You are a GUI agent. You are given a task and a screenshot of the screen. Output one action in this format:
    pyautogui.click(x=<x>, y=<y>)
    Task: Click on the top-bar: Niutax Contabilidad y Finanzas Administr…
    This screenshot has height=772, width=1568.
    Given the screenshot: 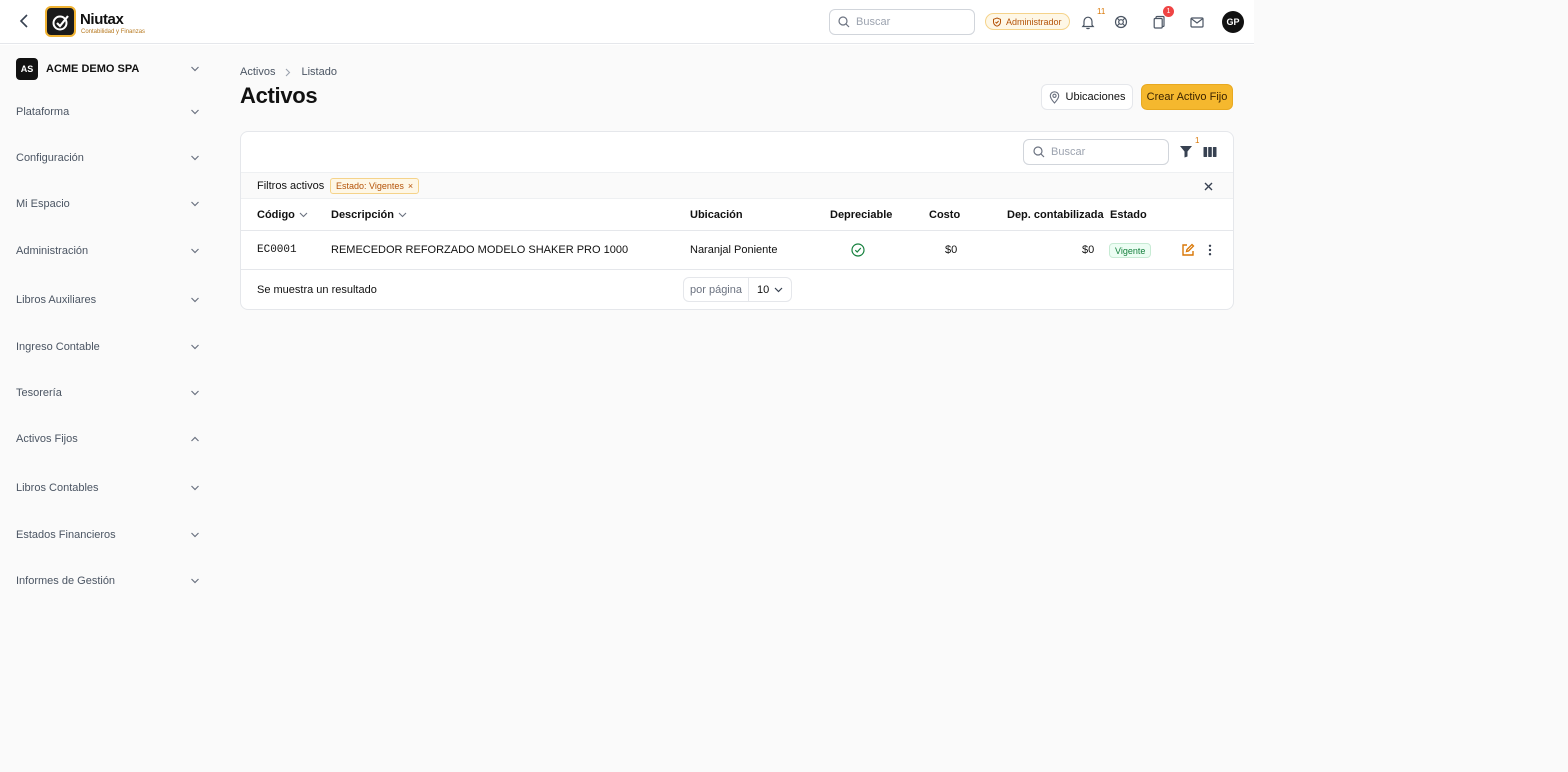 What is the action you would take?
    pyautogui.click(x=627, y=22)
    